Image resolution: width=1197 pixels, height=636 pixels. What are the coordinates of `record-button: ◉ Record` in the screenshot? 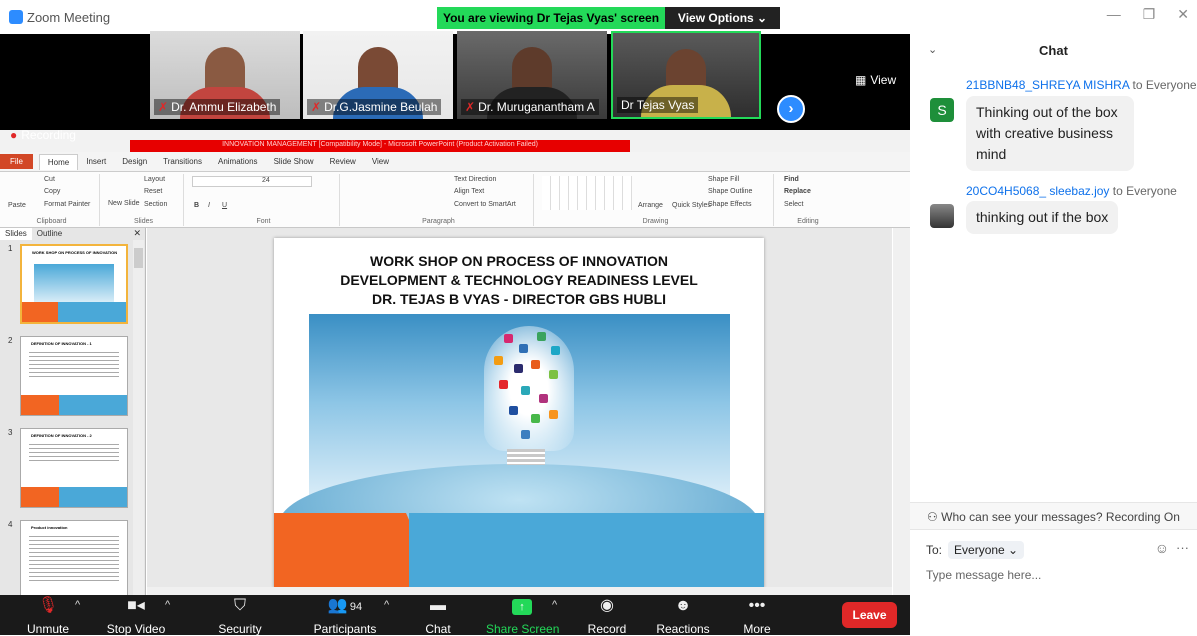 It's located at (607, 615).